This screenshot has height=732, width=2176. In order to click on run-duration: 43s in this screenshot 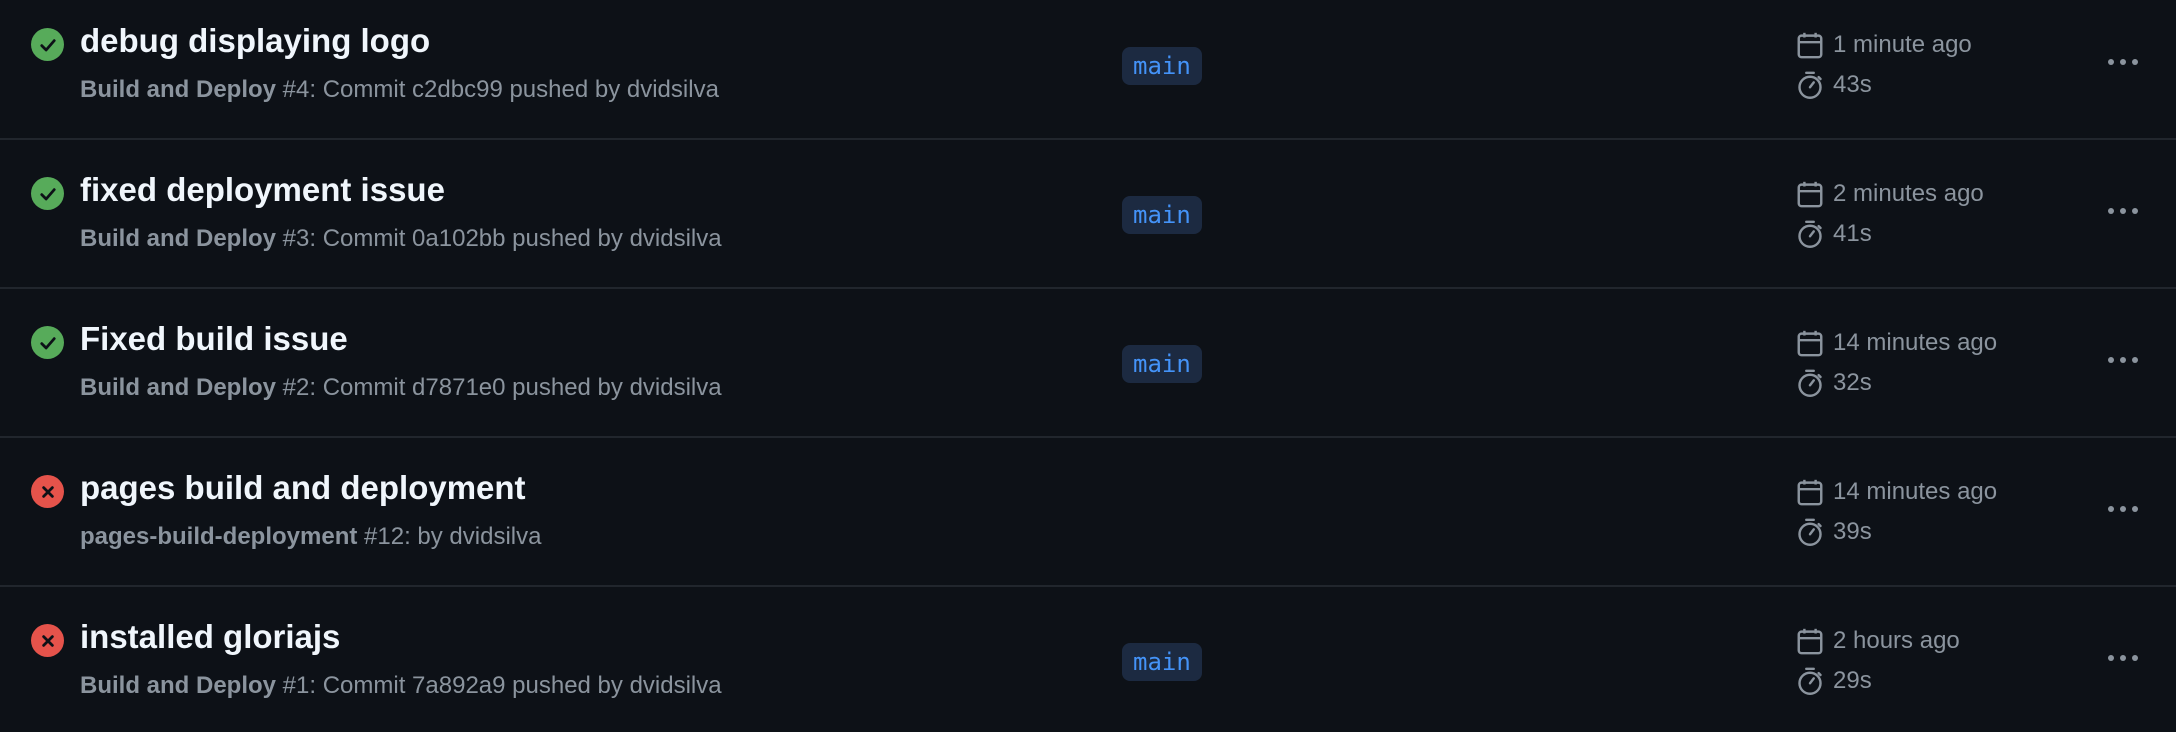, I will do `click(1833, 85)`.